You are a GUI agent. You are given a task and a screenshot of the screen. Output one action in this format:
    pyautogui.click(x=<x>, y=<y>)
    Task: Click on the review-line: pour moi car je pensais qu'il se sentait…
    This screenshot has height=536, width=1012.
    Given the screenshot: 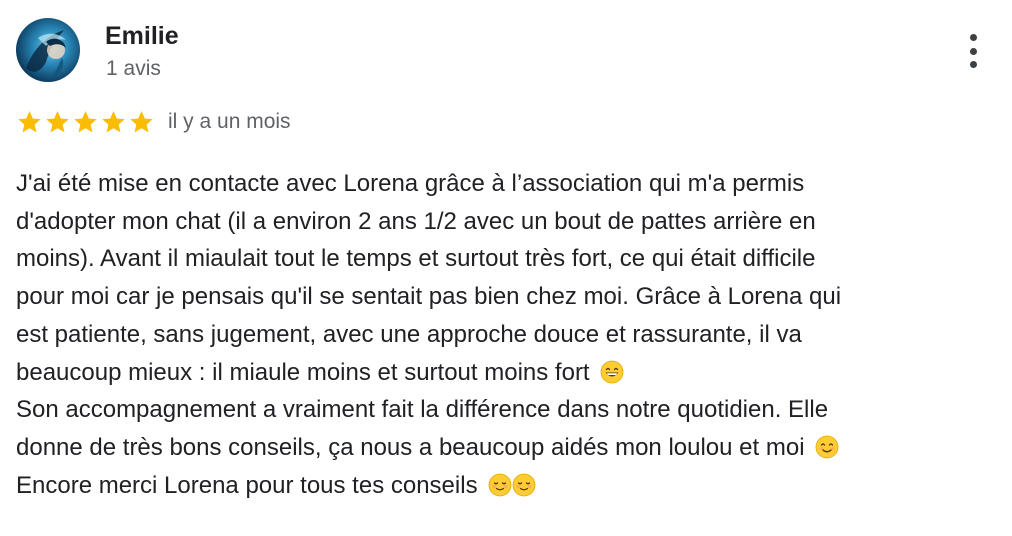 What is the action you would take?
    pyautogui.click(x=429, y=297)
    